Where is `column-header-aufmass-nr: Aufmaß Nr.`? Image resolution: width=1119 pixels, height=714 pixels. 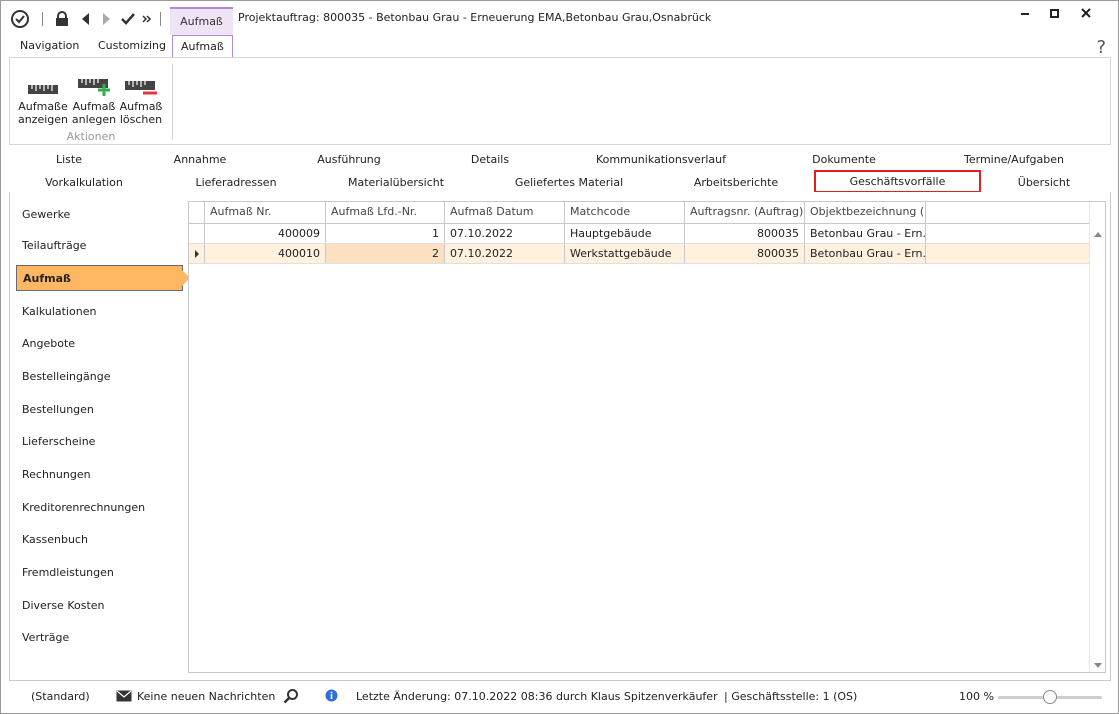
column-header-aufmass-nr: Aufmaß Nr. is located at coordinates (265, 212).